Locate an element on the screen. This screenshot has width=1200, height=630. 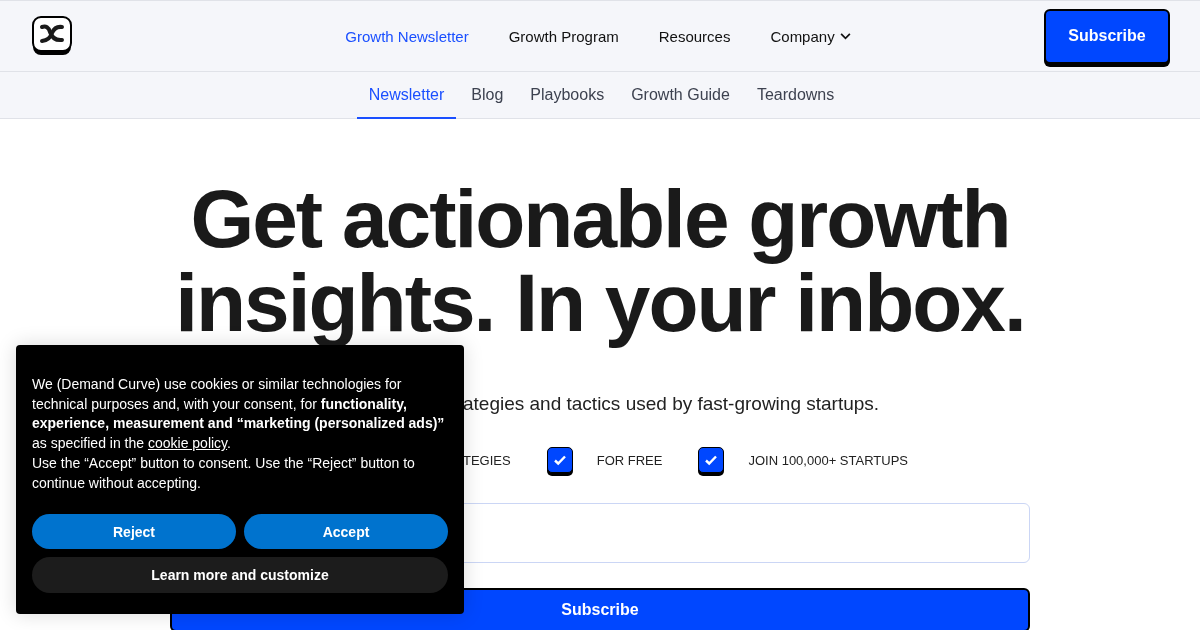
feature-label: TEGIES is located at coordinates (487, 460).